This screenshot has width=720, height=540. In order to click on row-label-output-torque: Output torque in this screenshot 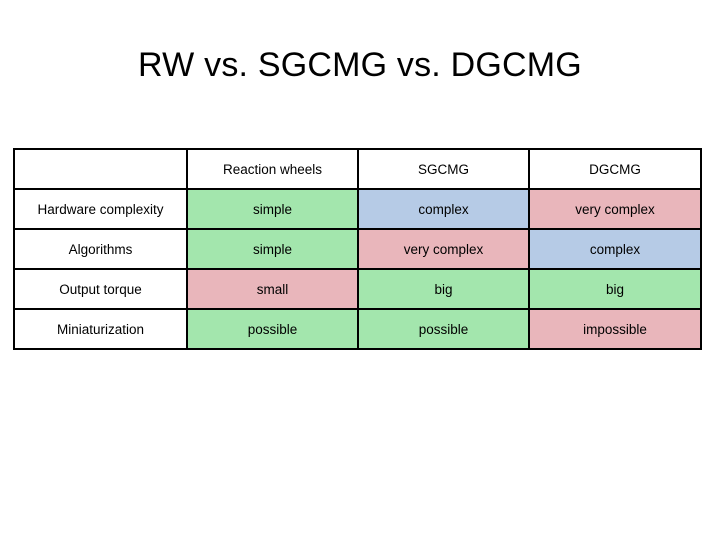, I will do `click(100, 289)`.